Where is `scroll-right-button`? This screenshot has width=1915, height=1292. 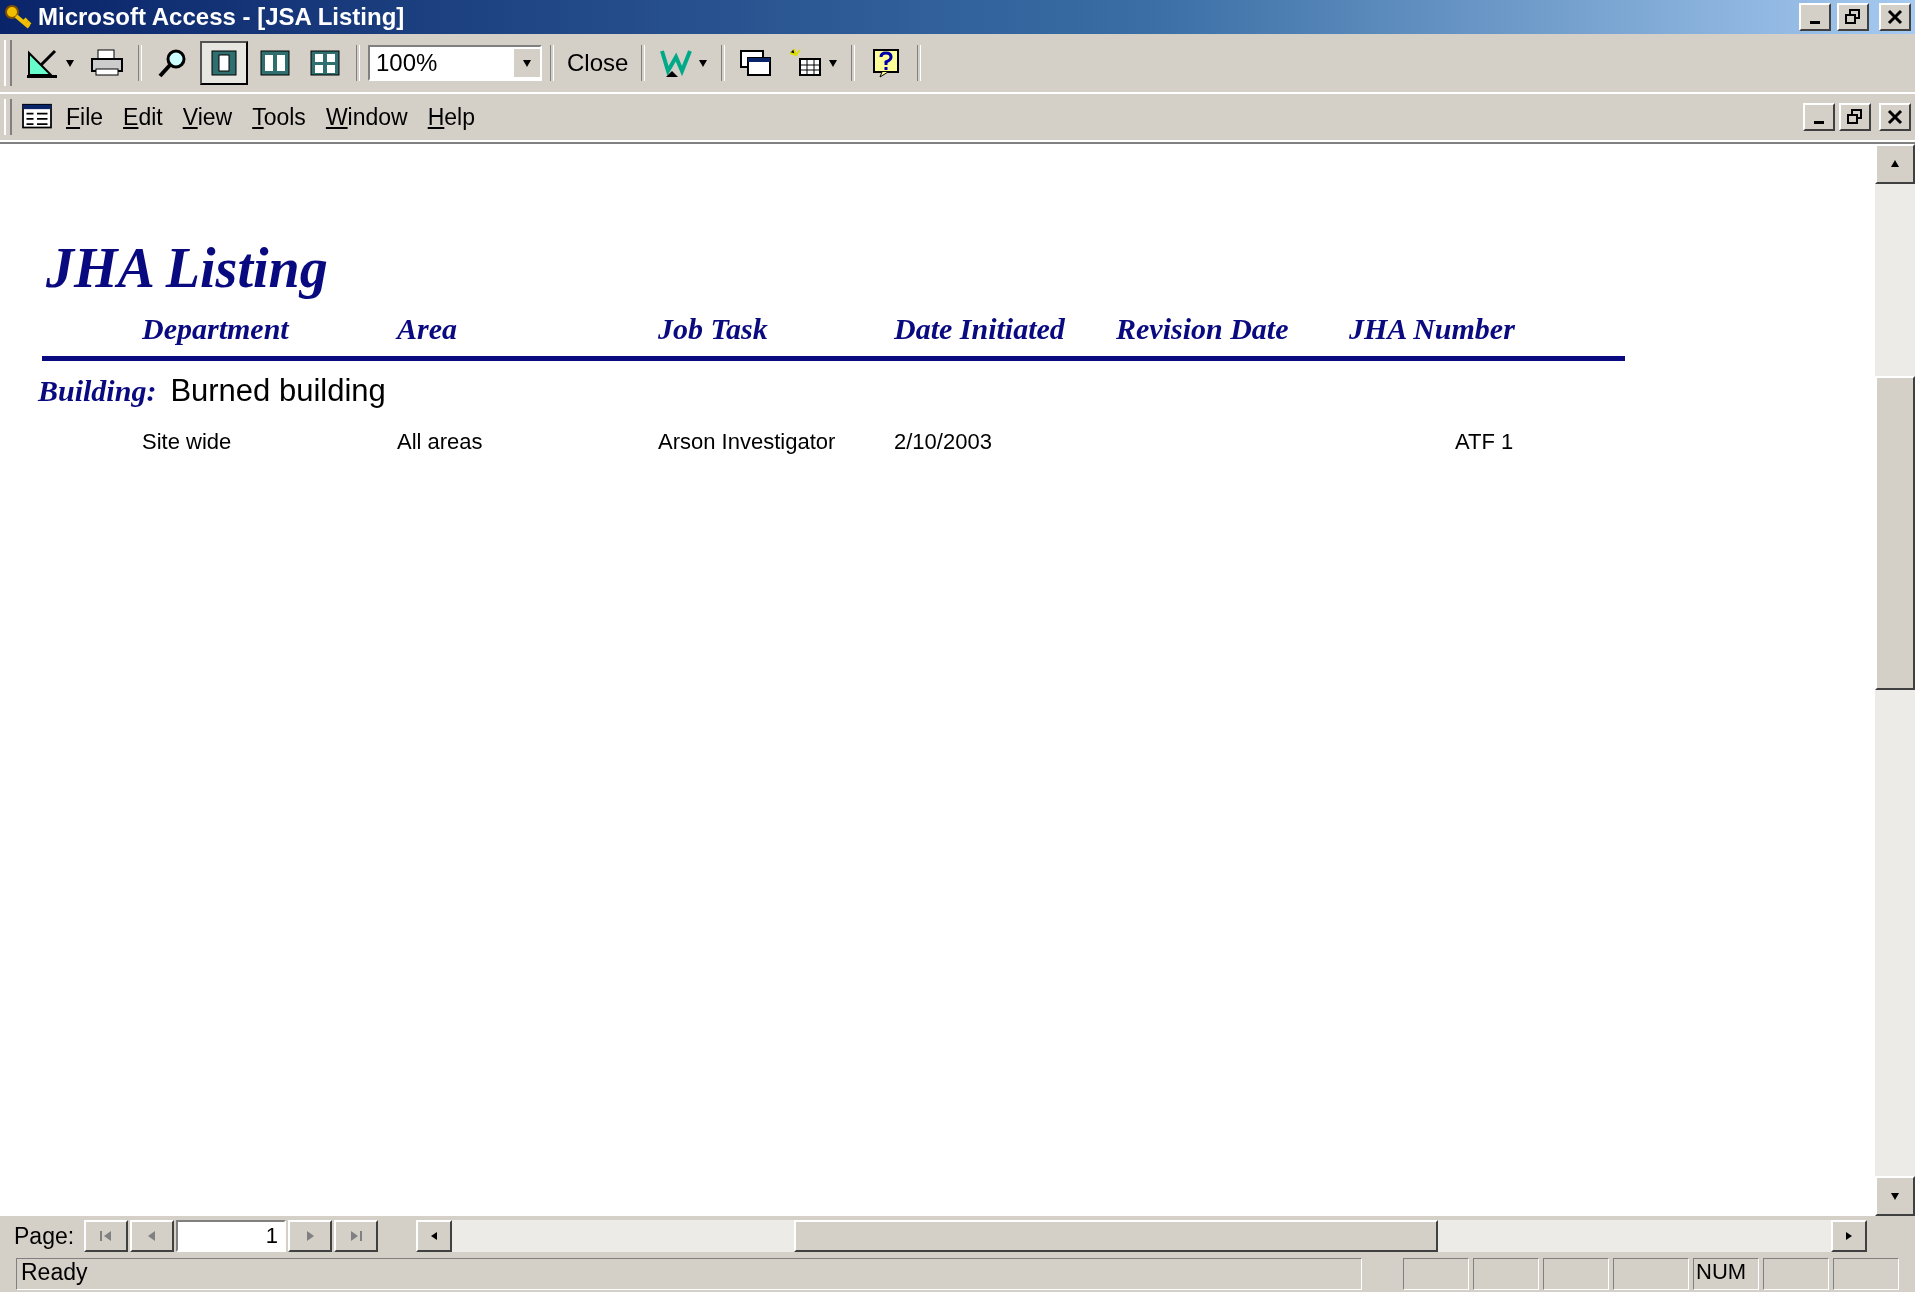 scroll-right-button is located at coordinates (1849, 1236).